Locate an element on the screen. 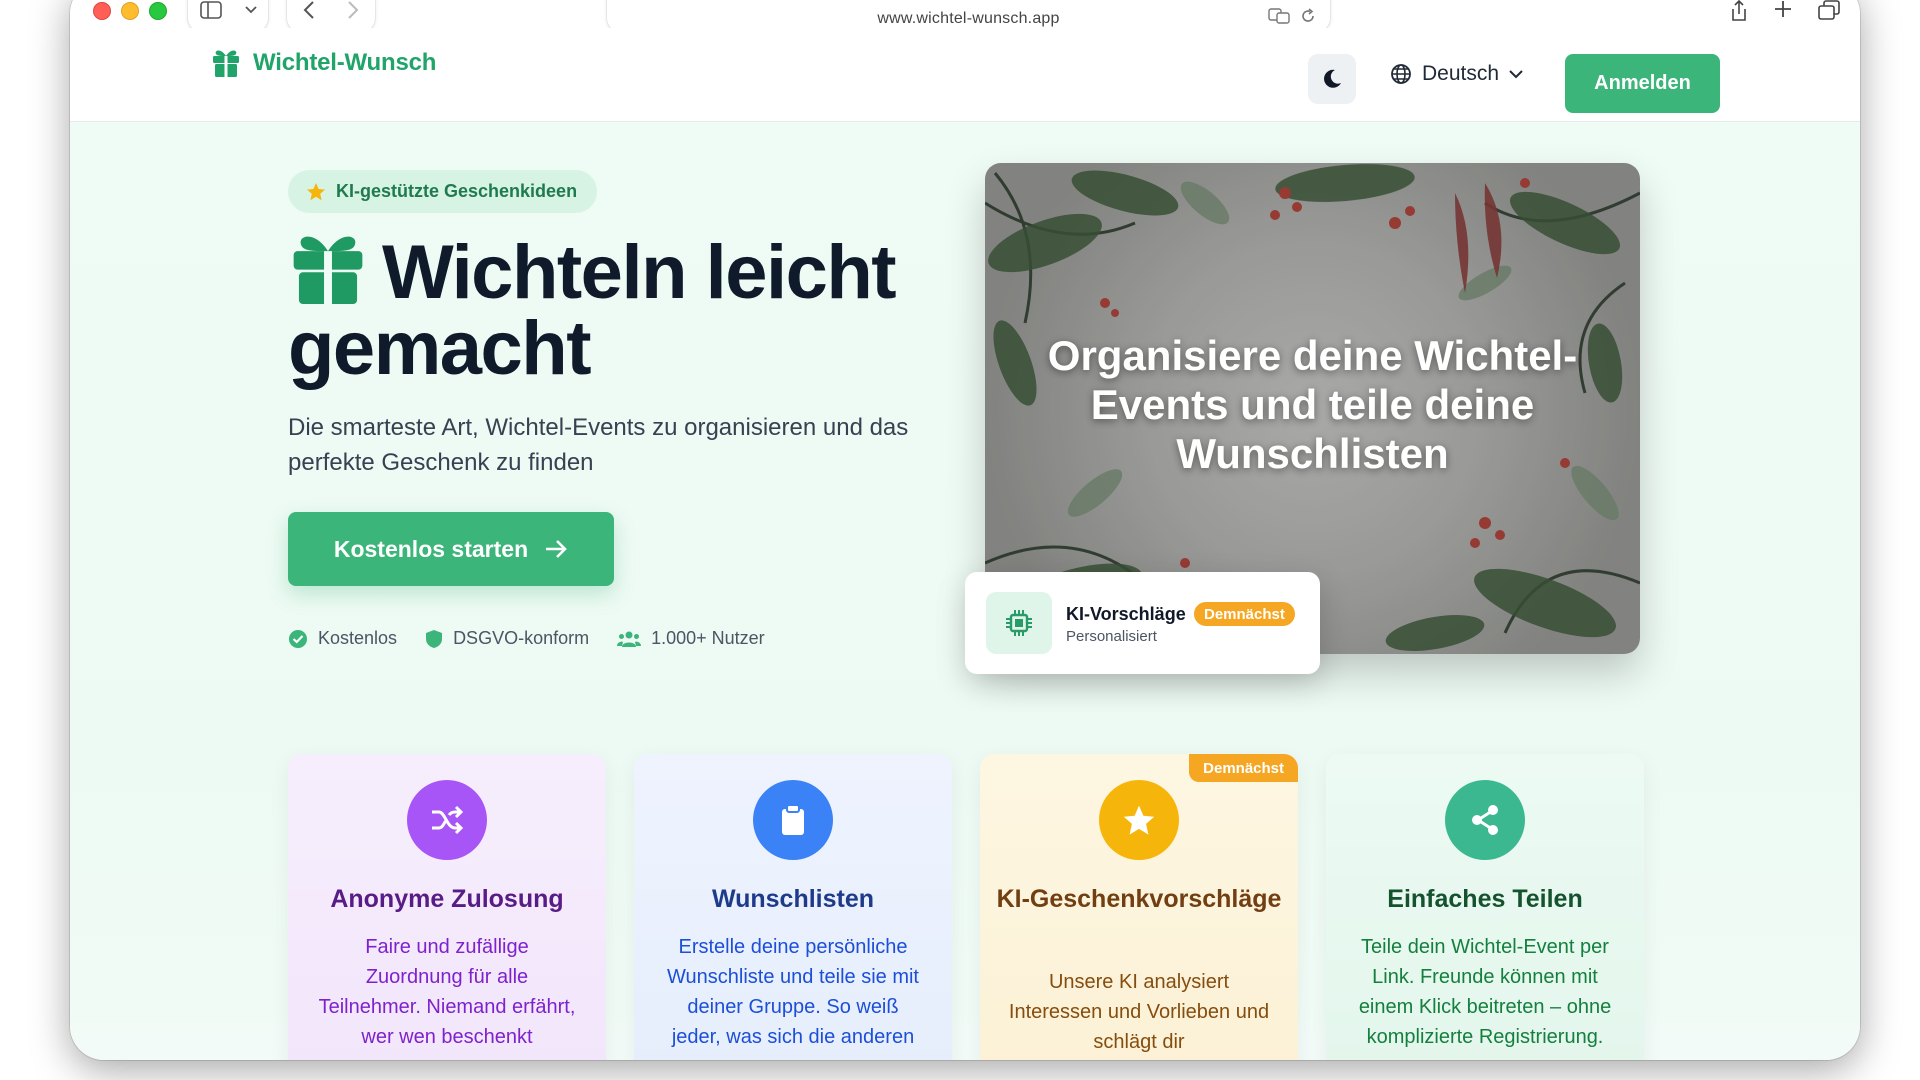  moon-icon is located at coordinates (1332, 78).